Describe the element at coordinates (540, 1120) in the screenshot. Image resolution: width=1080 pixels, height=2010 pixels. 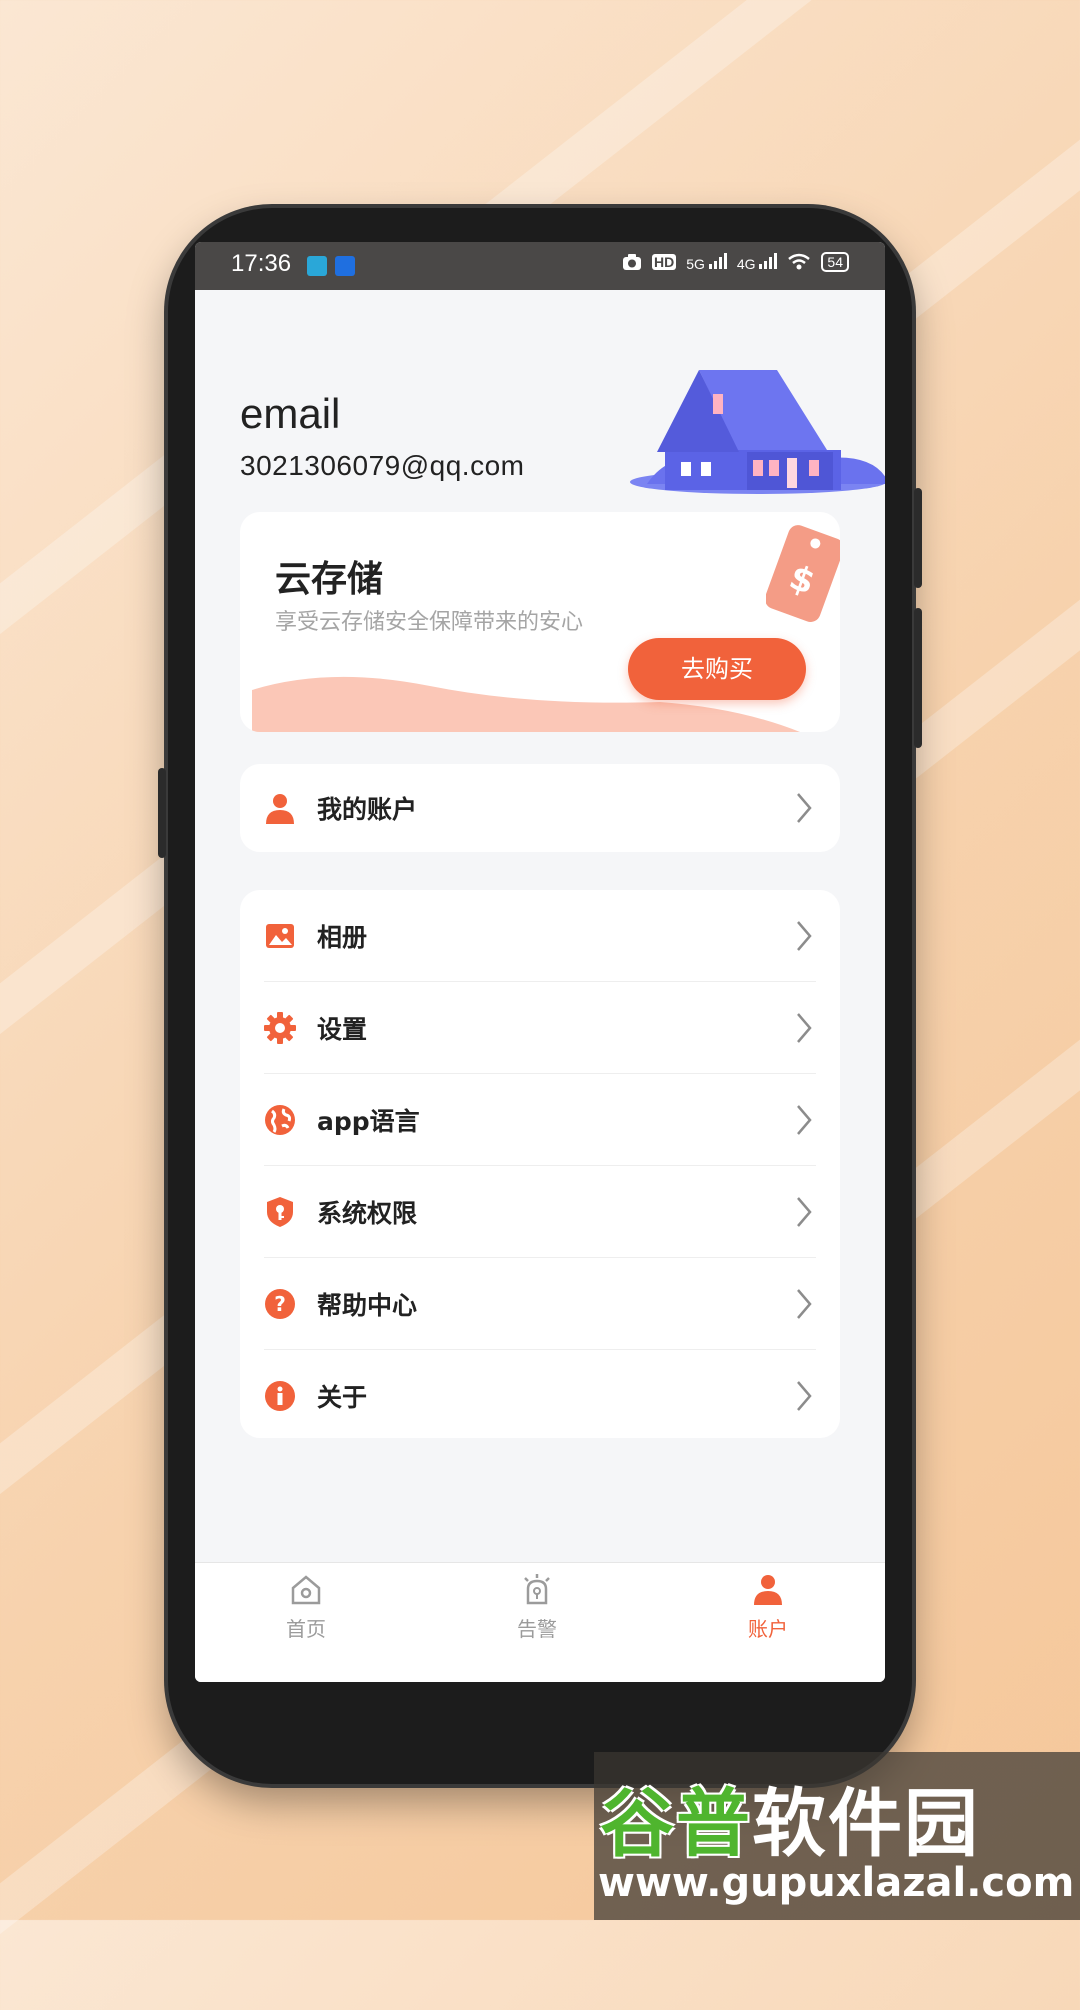
I see `menu-item-app-language: app语言` at that location.